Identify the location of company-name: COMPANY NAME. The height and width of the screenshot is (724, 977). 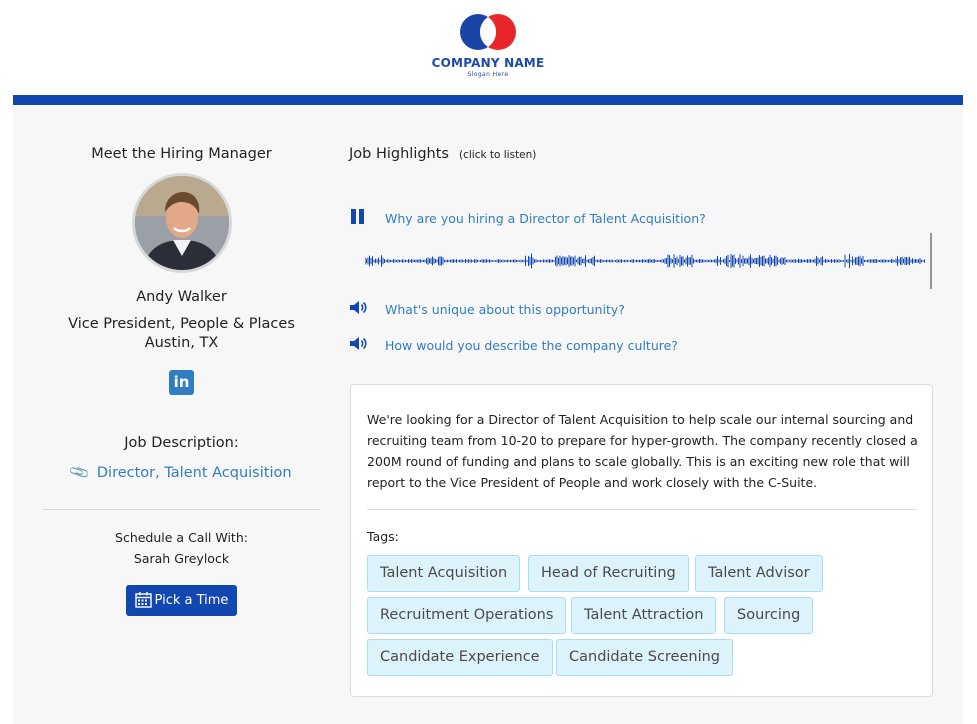
(488, 63).